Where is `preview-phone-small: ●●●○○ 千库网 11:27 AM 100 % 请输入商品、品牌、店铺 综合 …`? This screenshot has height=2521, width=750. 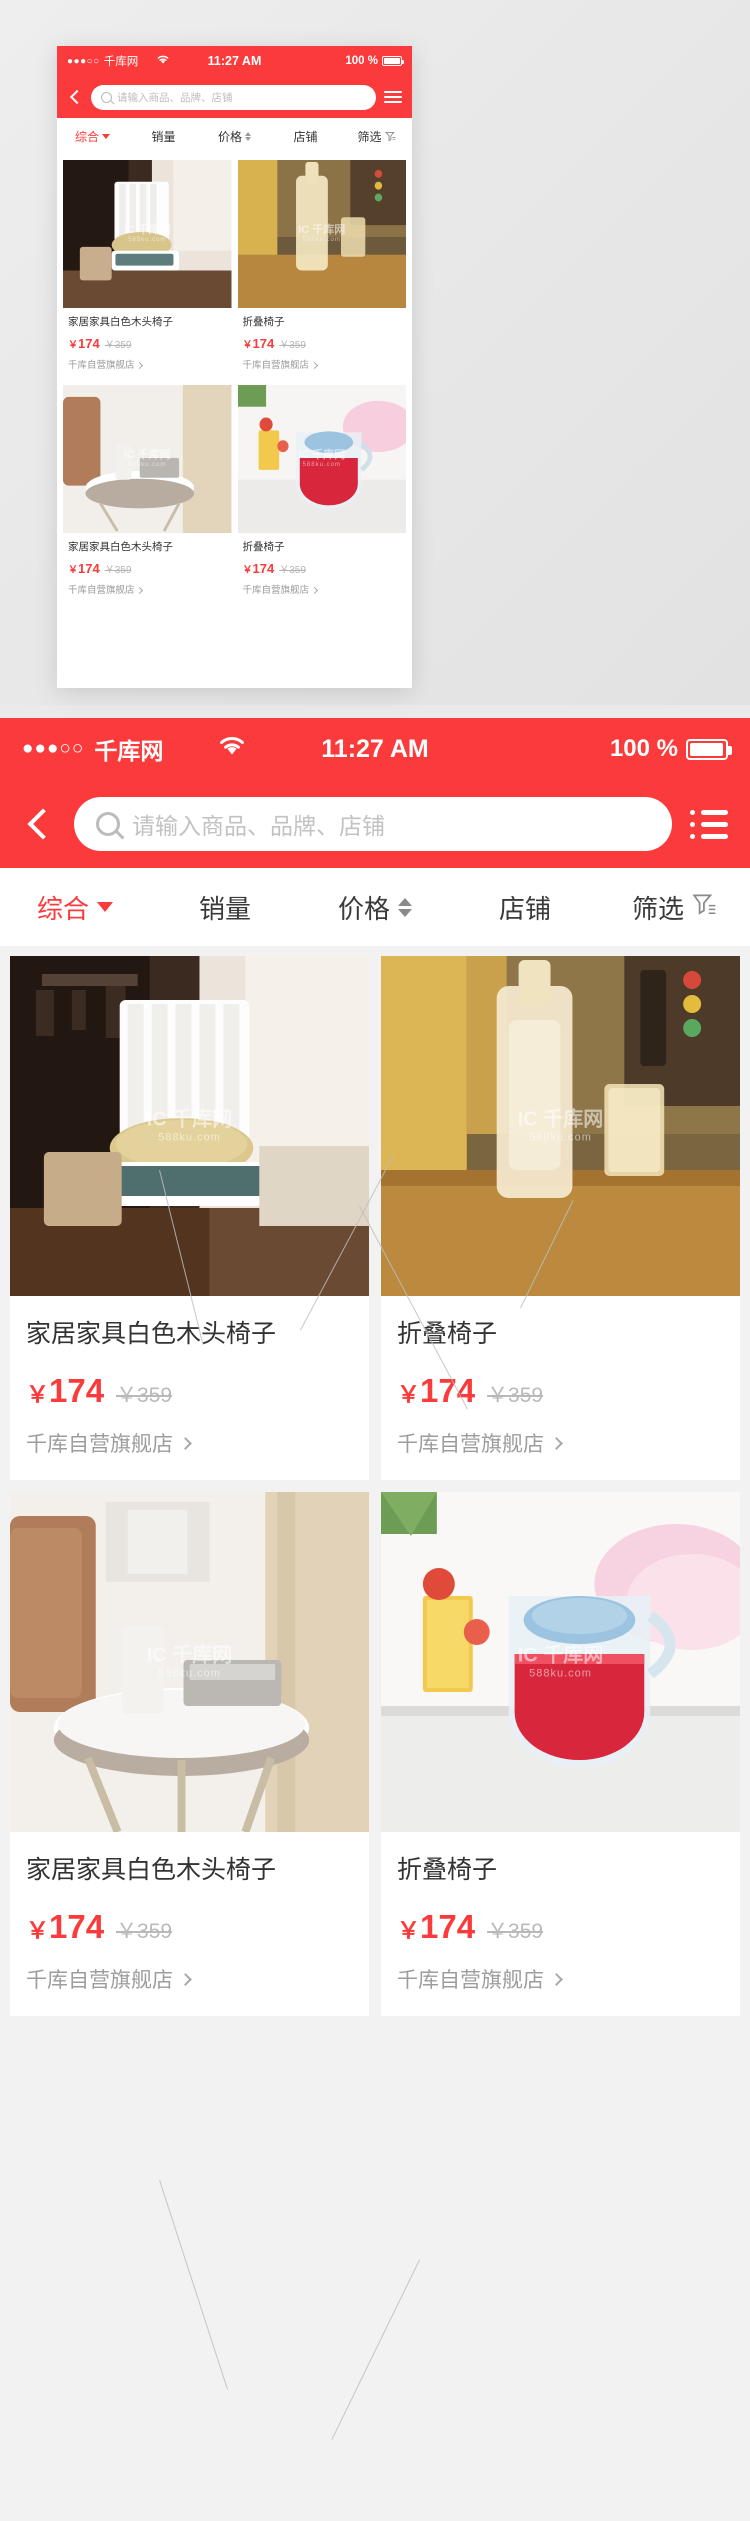 preview-phone-small: ●●●○○ 千库网 11:27 AM 100 % 请输入商品、品牌、店铺 综合 … is located at coordinates (234, 367).